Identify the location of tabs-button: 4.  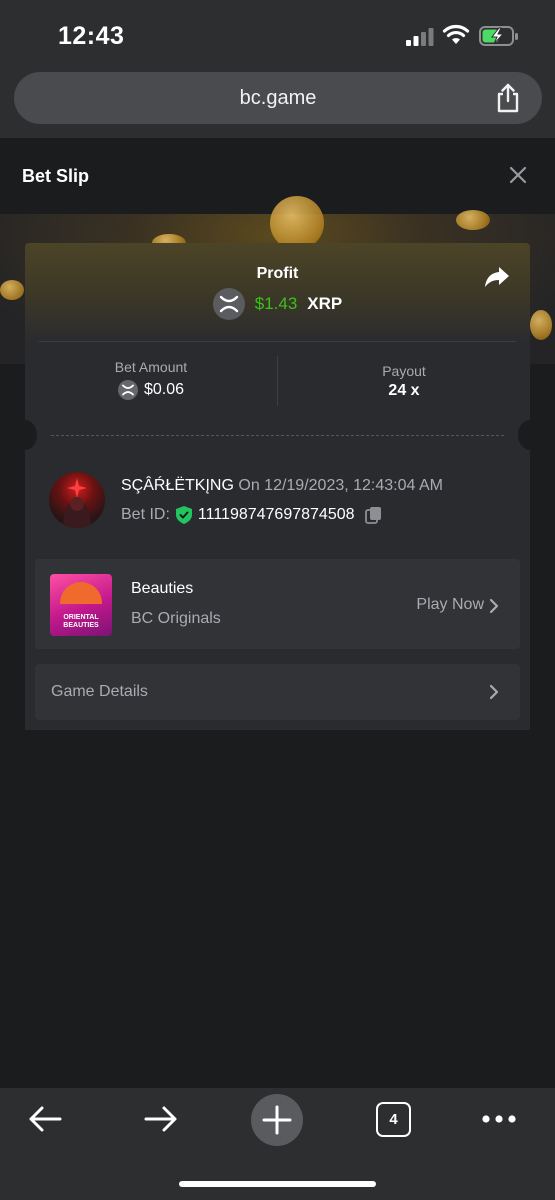
(393, 1119).